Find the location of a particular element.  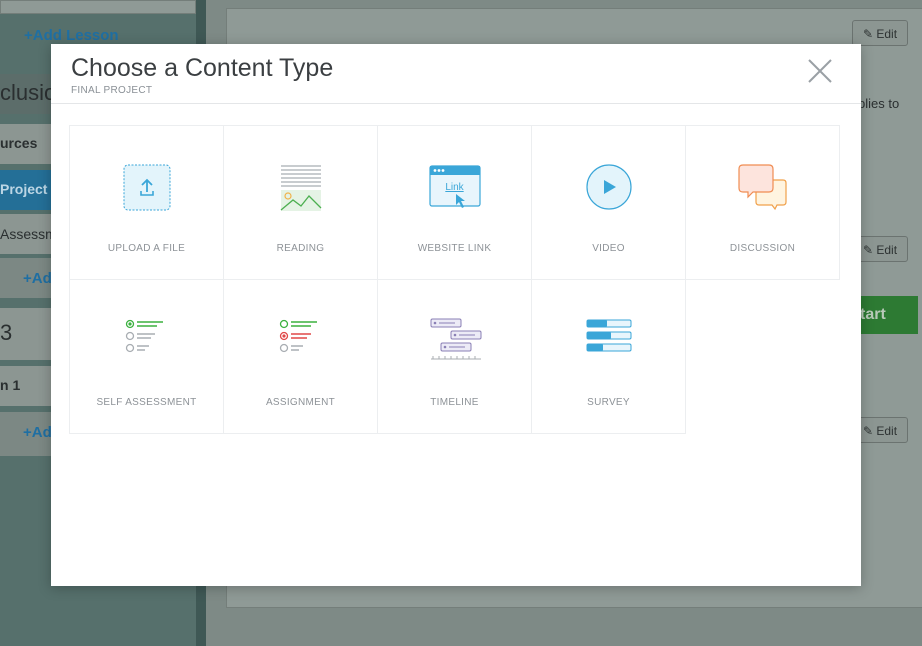

content-type-label: DISCUSSION is located at coordinates (762, 248).